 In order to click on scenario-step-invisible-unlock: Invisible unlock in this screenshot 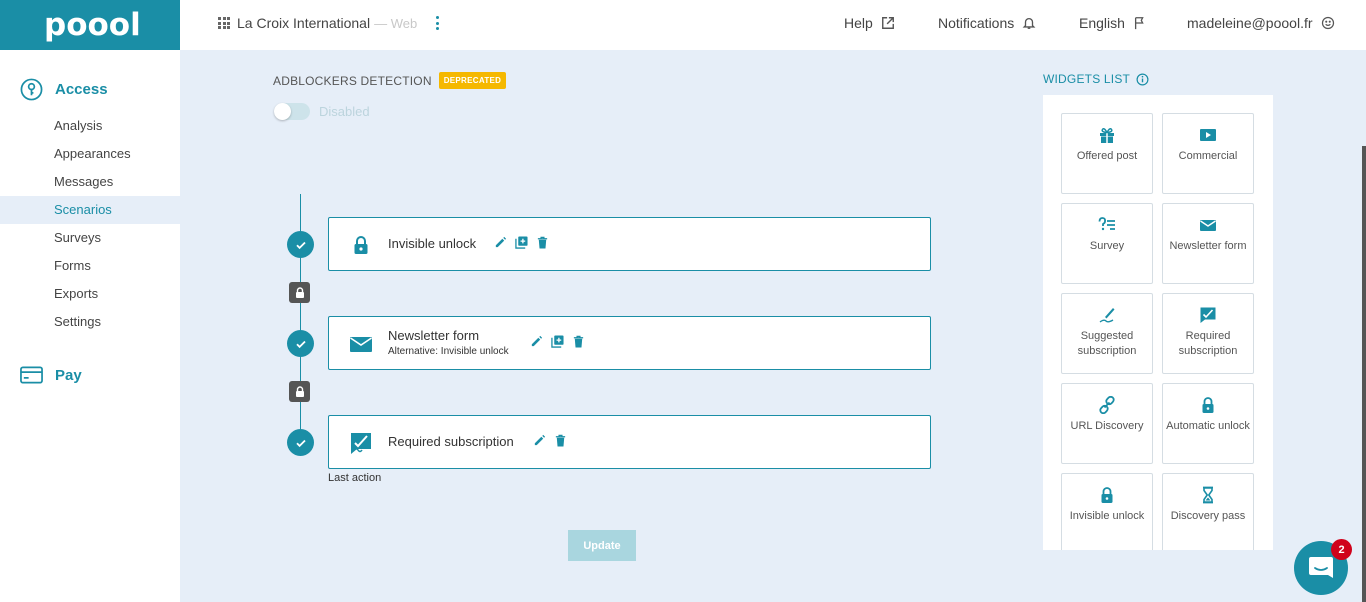, I will do `click(629, 244)`.